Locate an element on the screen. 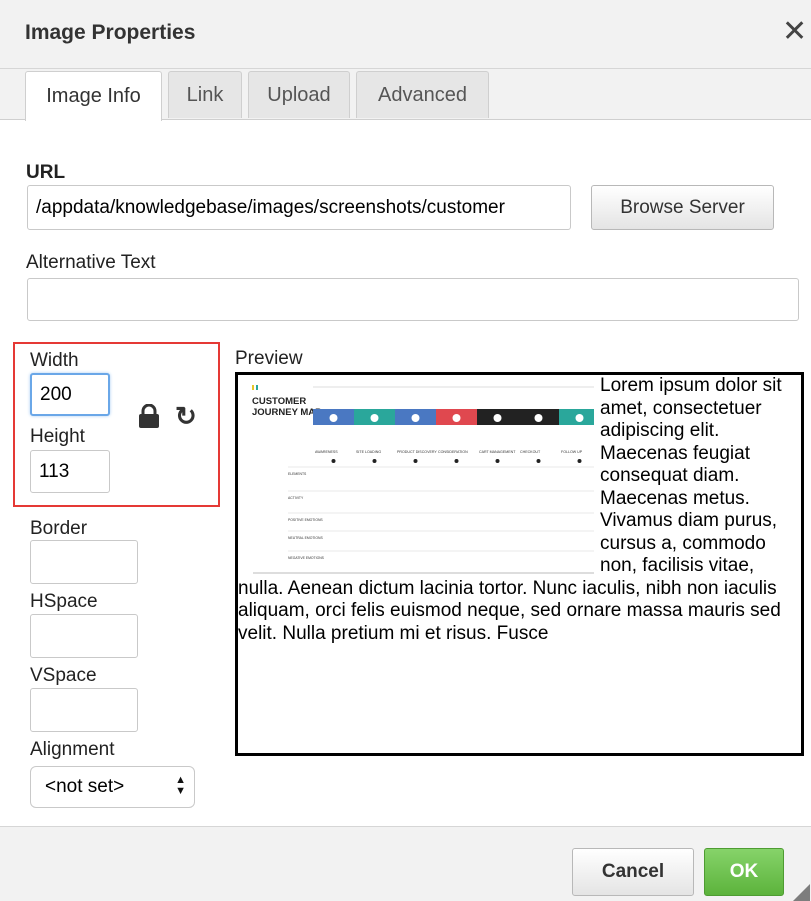  hspace-input is located at coordinates (84, 636).